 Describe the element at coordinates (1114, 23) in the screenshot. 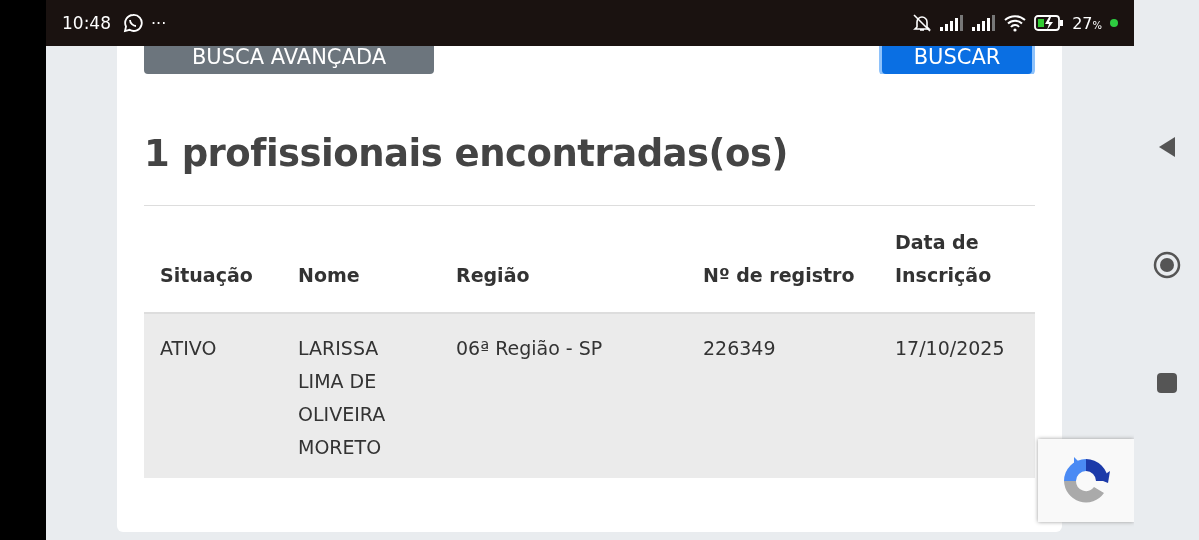

I see `charging-dot` at that location.